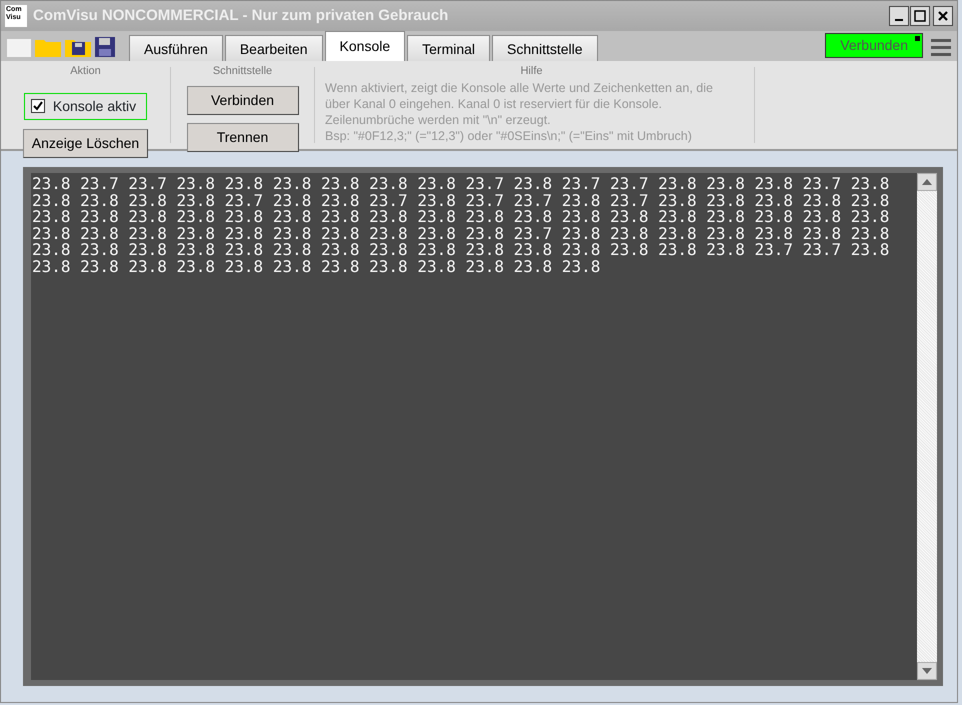  Describe the element at coordinates (531, 71) in the screenshot. I see `group-title: Hilfe` at that location.